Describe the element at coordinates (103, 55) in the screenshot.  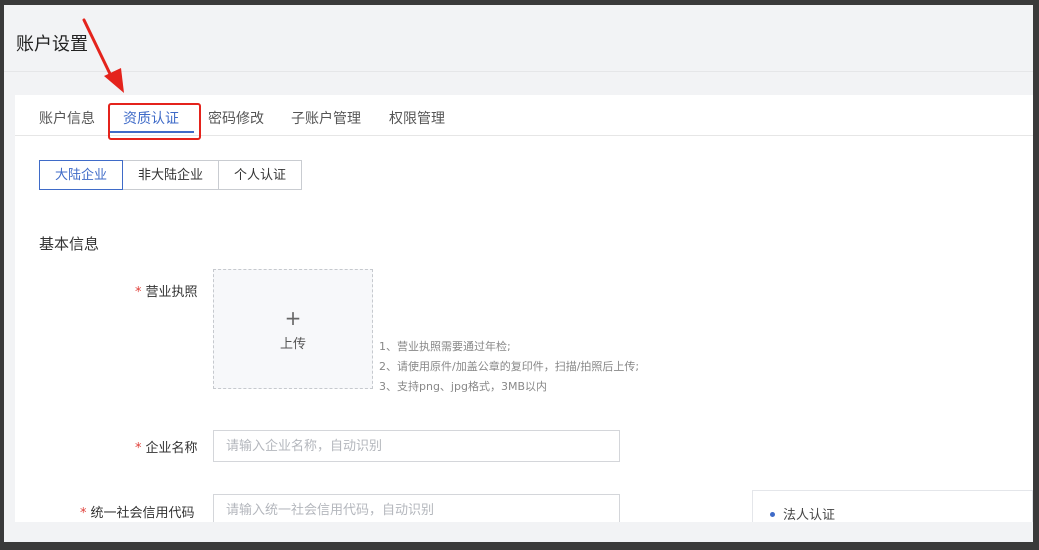
I see `annotation-arrow-icon` at that location.